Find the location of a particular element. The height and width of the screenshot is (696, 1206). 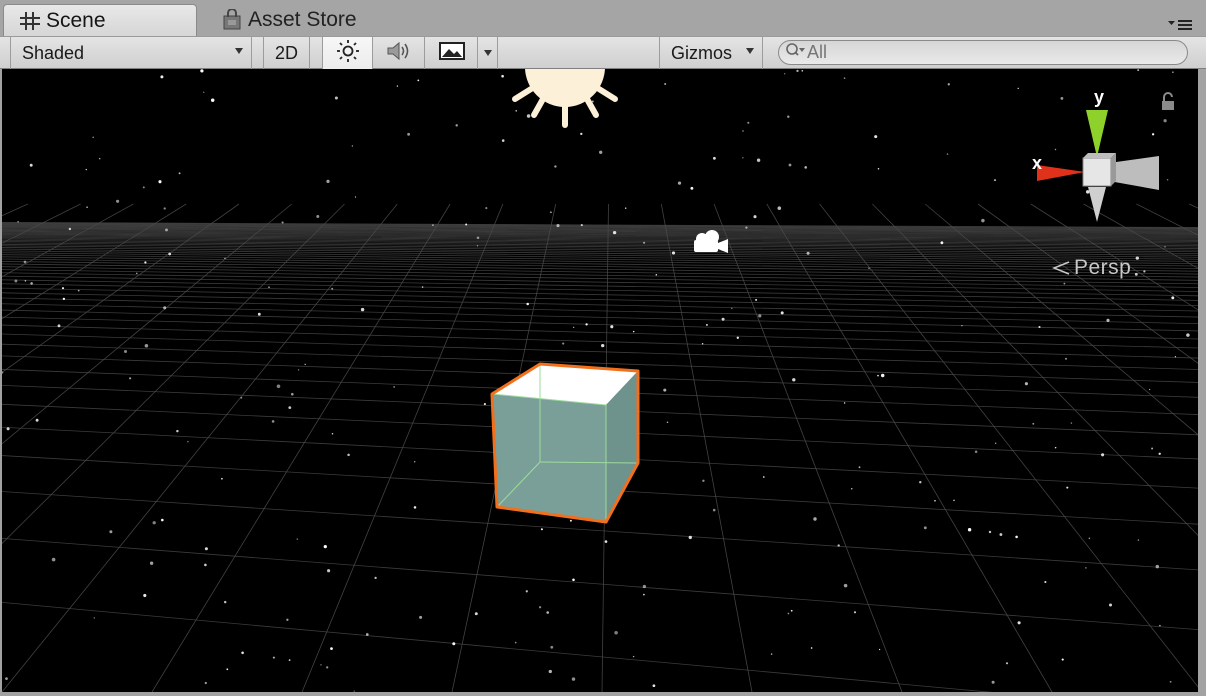

sun-icon is located at coordinates (348, 53).